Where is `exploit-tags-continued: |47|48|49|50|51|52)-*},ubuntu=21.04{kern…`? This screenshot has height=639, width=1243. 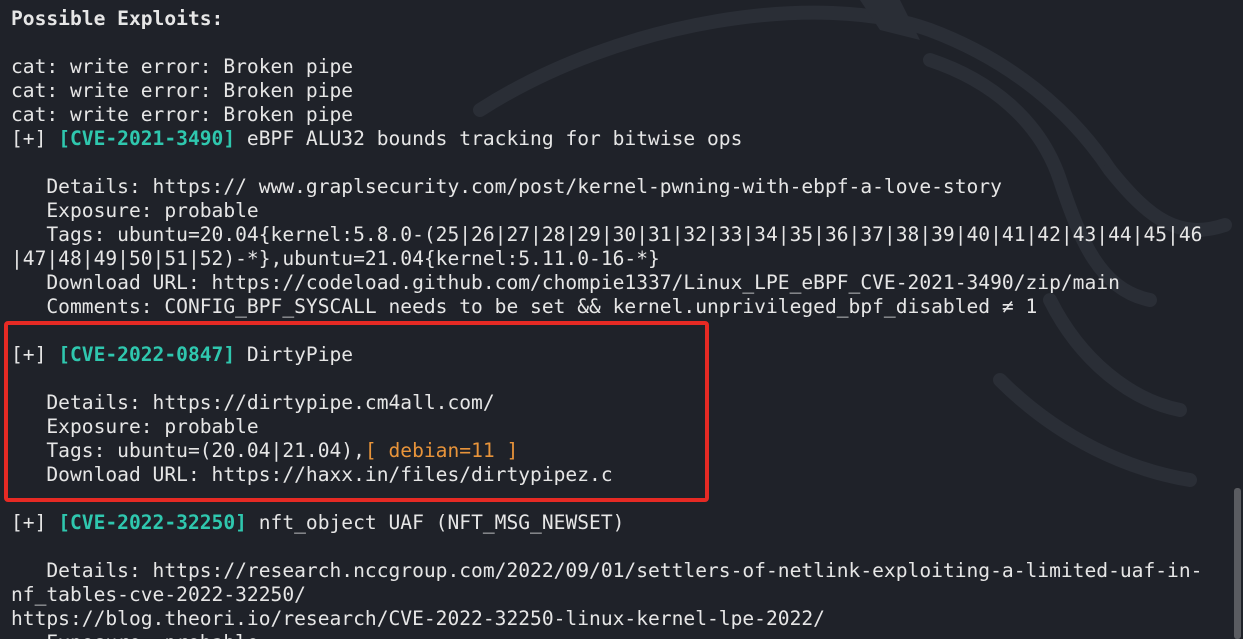
exploit-tags-continued: |47|48|49|50|51|52)-*},ubuntu=21.04{kern… is located at coordinates (335, 258).